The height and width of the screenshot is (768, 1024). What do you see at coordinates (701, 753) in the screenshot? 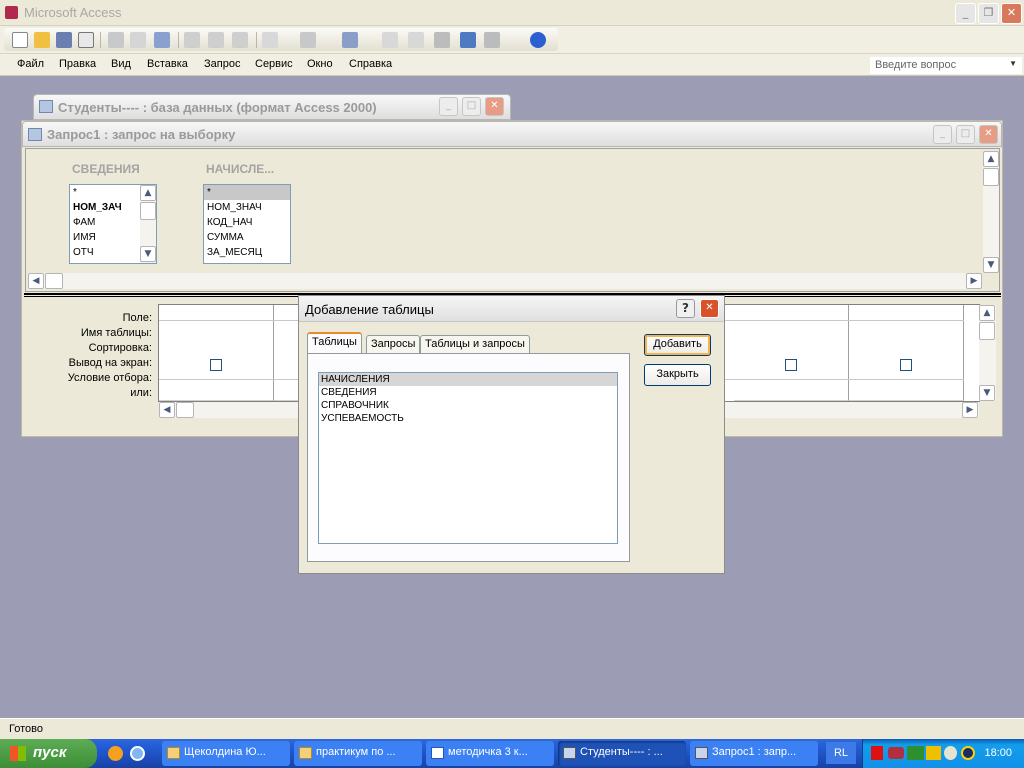
I see `query-icon` at bounding box center [701, 753].